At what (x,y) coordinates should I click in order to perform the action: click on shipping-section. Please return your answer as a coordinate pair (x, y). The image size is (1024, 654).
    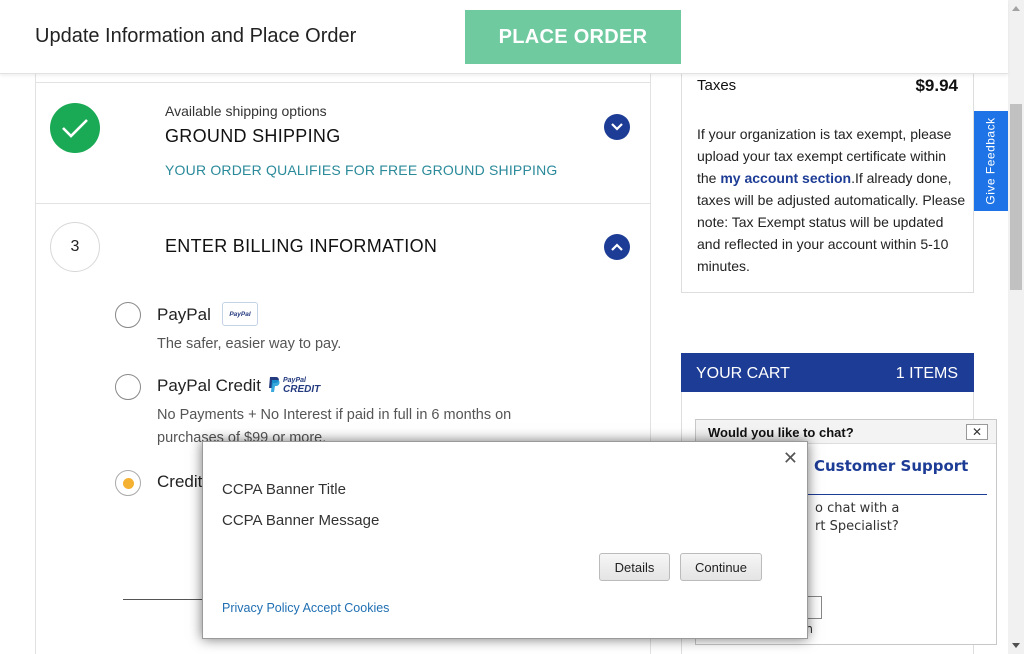
    Looking at the image, I should click on (343, 143).